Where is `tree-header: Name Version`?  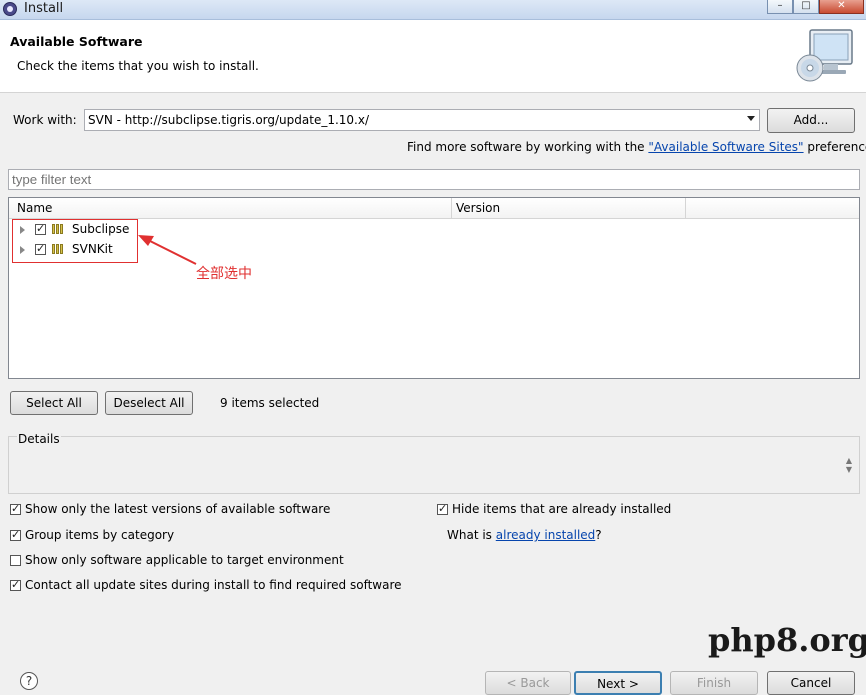
tree-header: Name Version is located at coordinates (434, 208).